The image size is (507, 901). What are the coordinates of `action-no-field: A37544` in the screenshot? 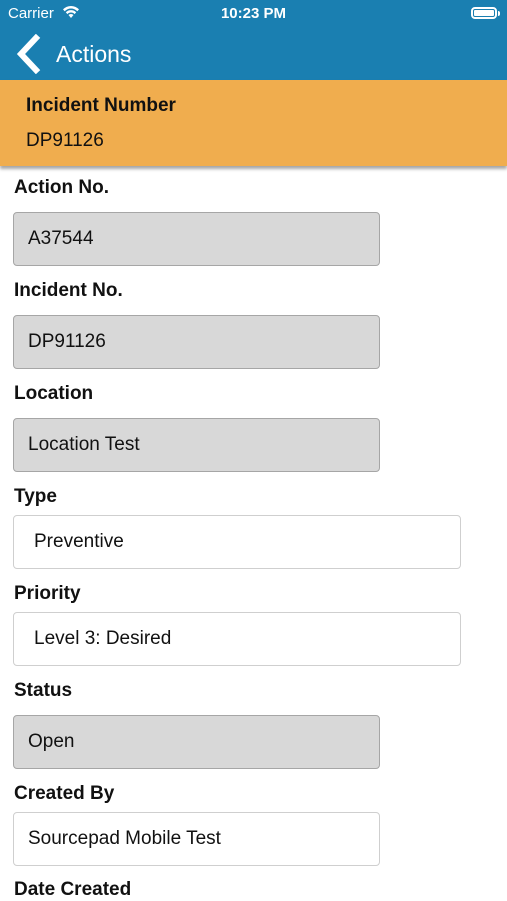 It's located at (196, 239).